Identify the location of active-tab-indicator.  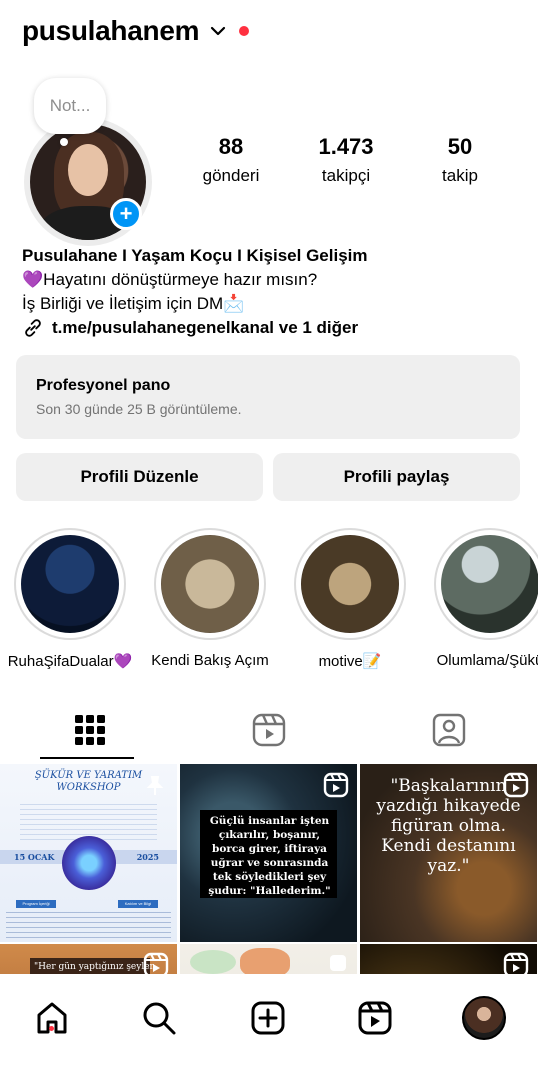
(87, 758).